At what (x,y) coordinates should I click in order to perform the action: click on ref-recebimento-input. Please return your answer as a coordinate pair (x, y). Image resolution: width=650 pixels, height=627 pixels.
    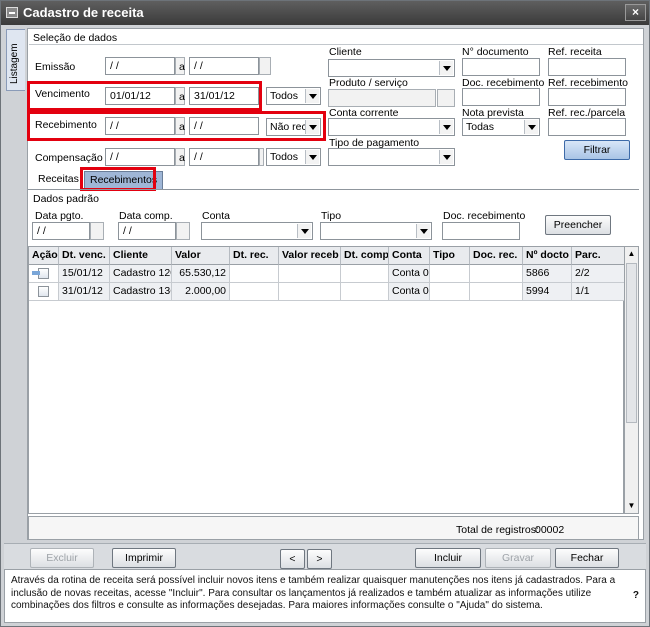
    Looking at the image, I should click on (587, 97).